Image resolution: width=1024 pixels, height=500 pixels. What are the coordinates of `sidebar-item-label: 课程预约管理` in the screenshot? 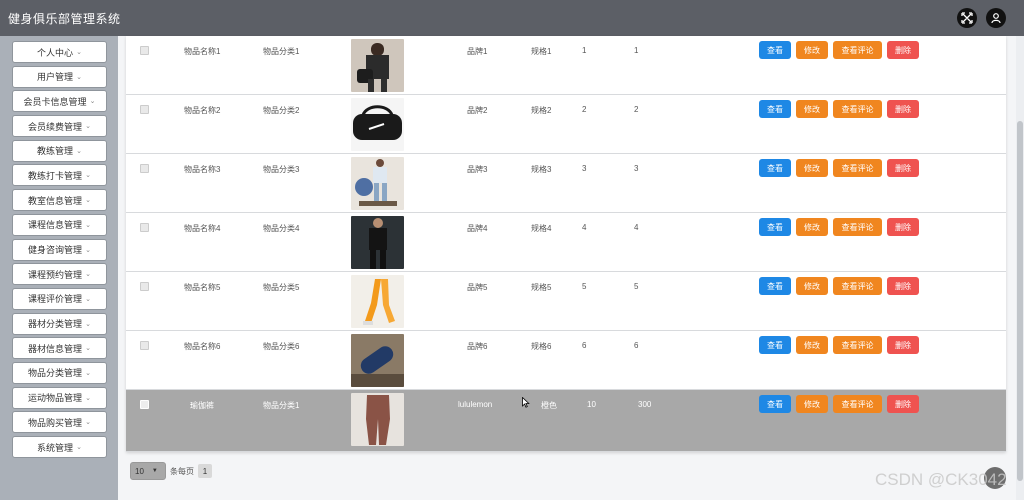 It's located at (55, 274).